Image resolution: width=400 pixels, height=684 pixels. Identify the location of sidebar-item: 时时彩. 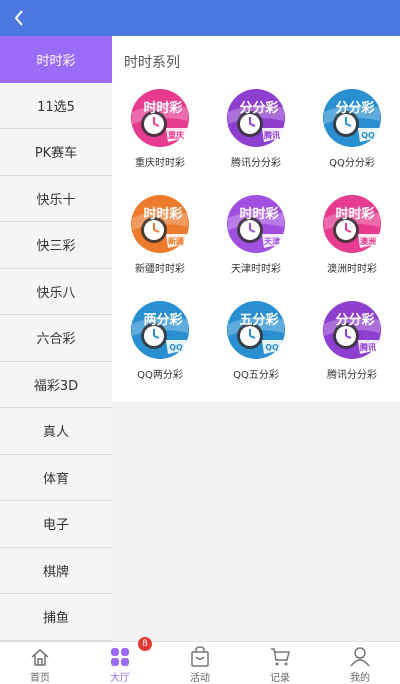
(56, 59).